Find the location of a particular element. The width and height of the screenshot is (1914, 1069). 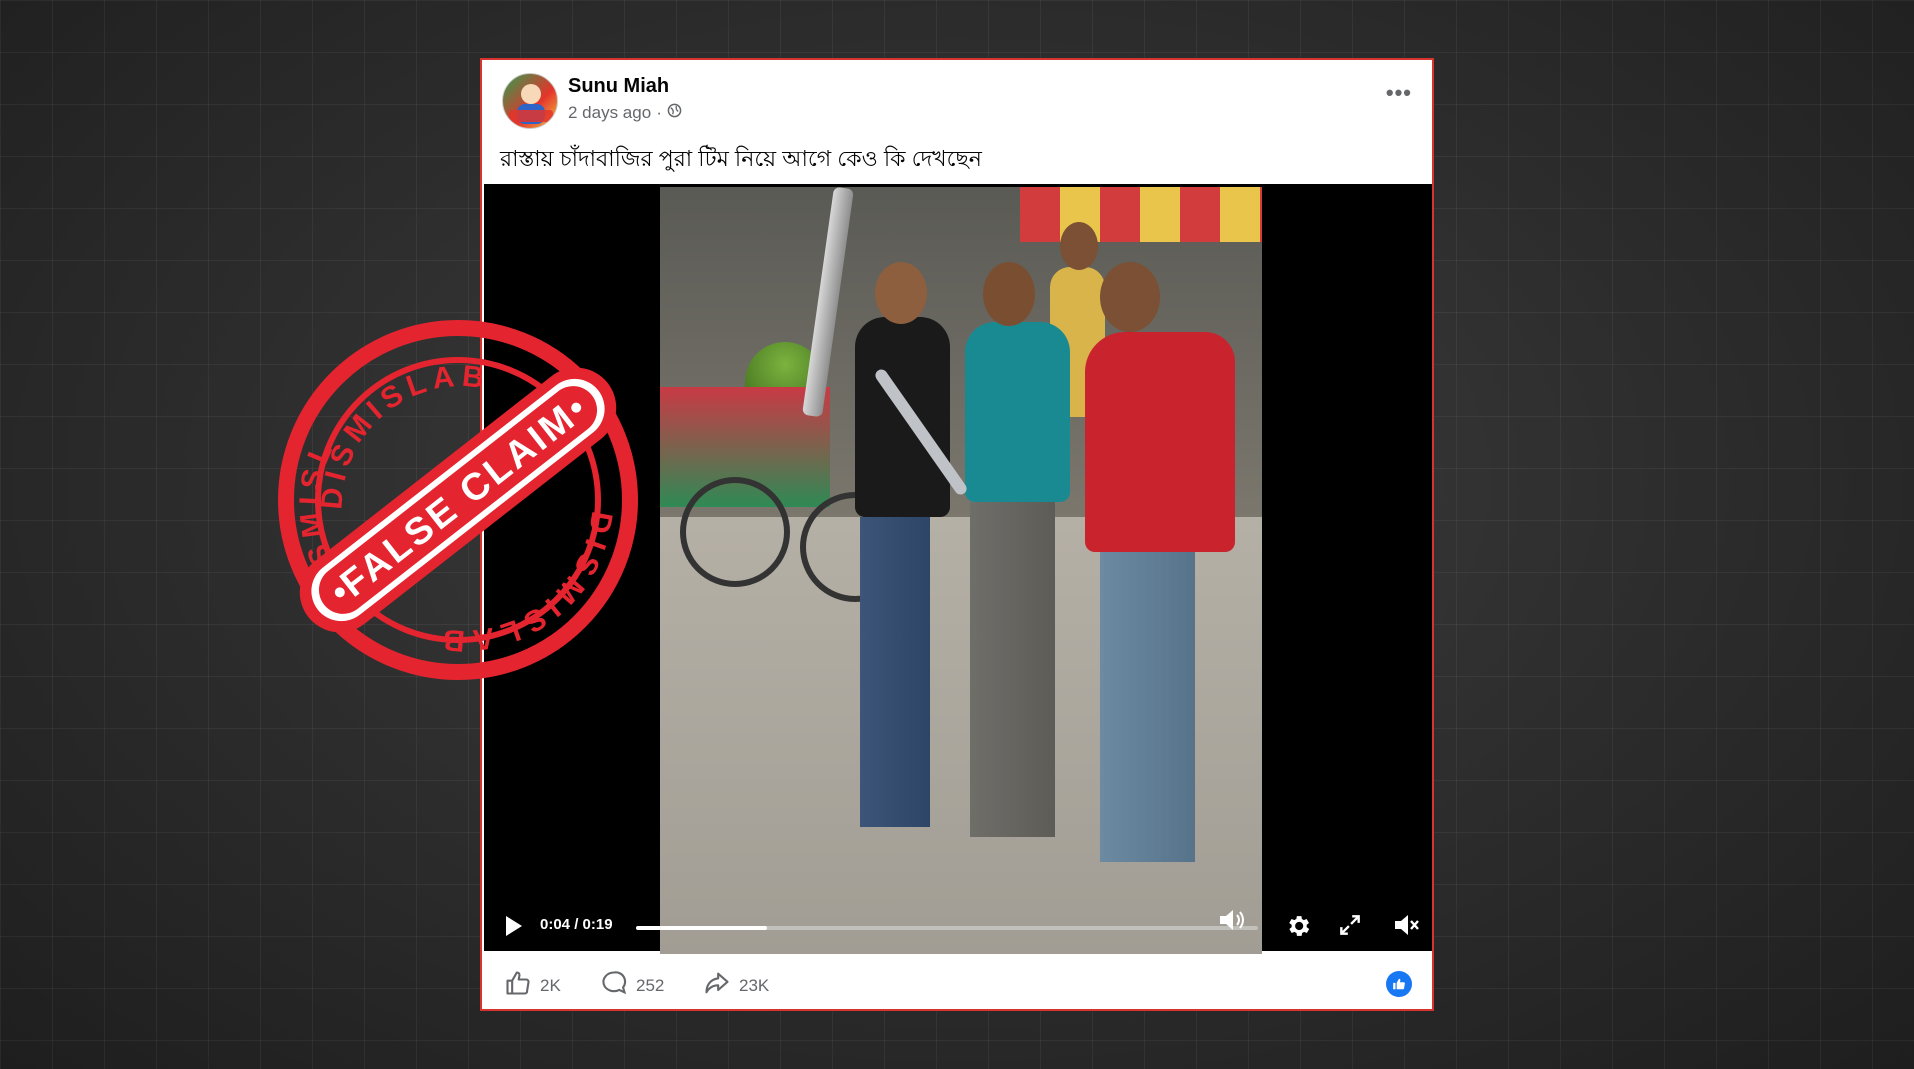

globe-icon is located at coordinates (674, 113).